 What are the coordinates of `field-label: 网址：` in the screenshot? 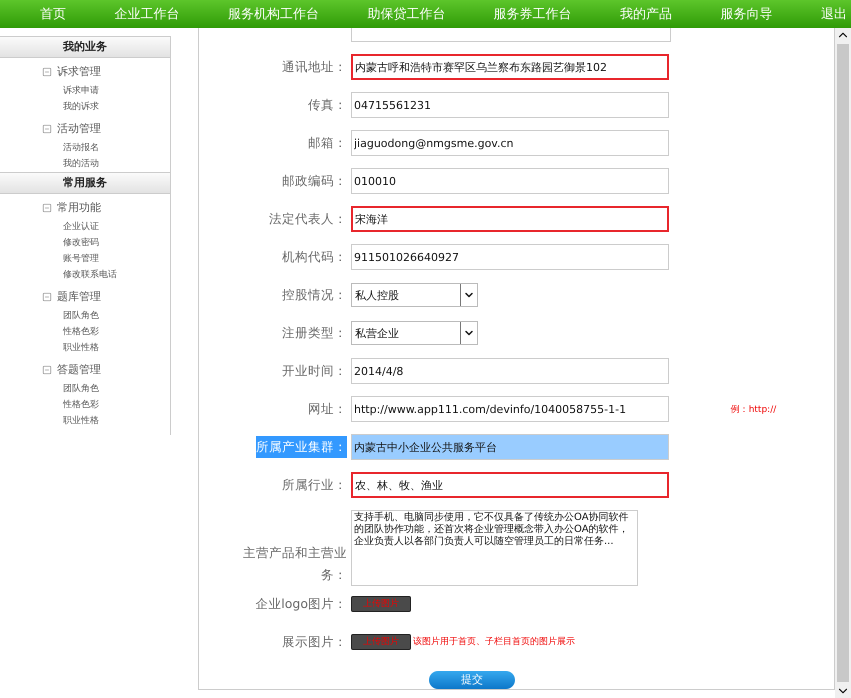 It's located at (327, 409).